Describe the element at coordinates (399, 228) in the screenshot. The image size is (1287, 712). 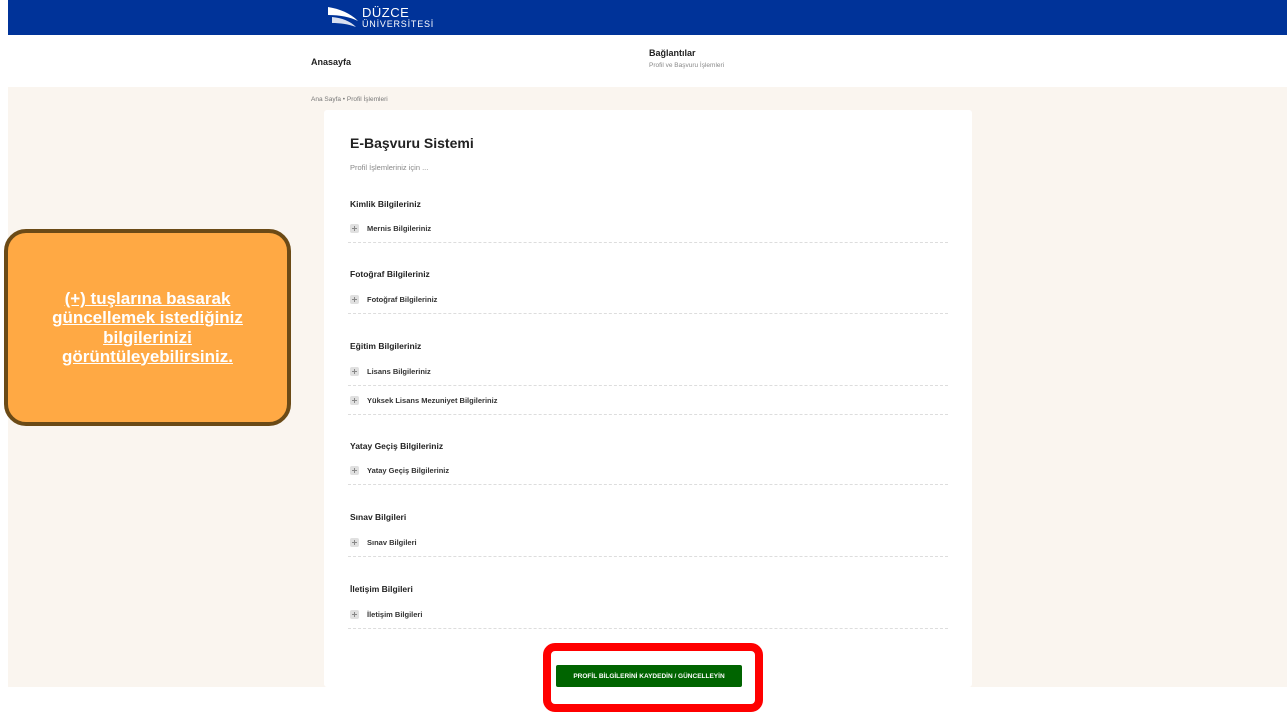
I see `accordion-label: Mernis Bilgileriniz` at that location.